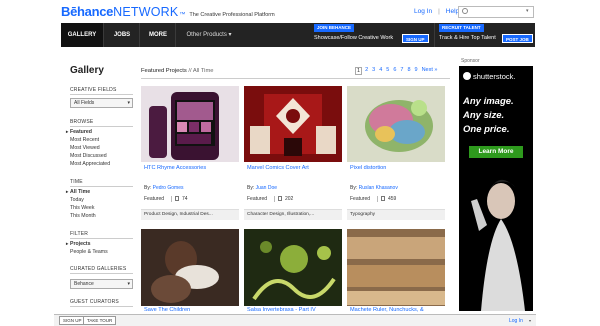  Describe the element at coordinates (281, 310) in the screenshot. I see `project-title: Salsa Invertebraxa - Part IV` at that location.